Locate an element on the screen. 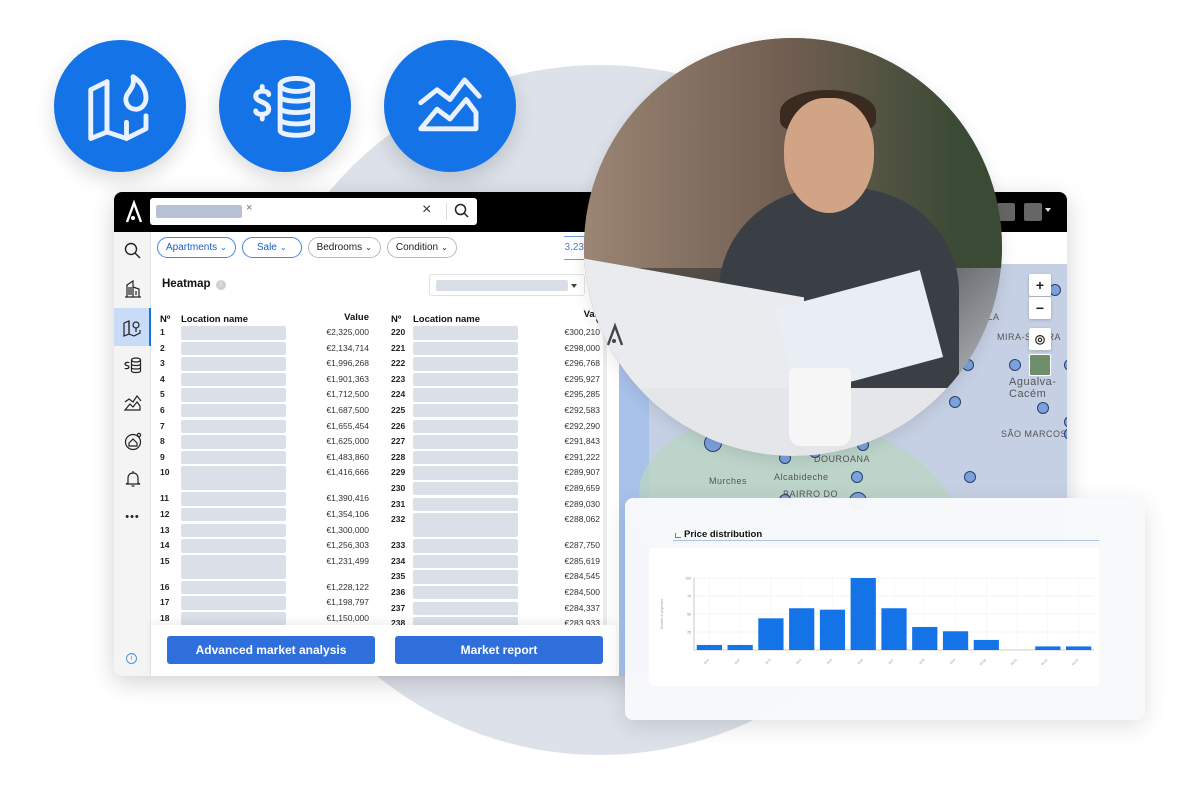  table-row: 3 €1,996,268 is located at coordinates (264, 364).